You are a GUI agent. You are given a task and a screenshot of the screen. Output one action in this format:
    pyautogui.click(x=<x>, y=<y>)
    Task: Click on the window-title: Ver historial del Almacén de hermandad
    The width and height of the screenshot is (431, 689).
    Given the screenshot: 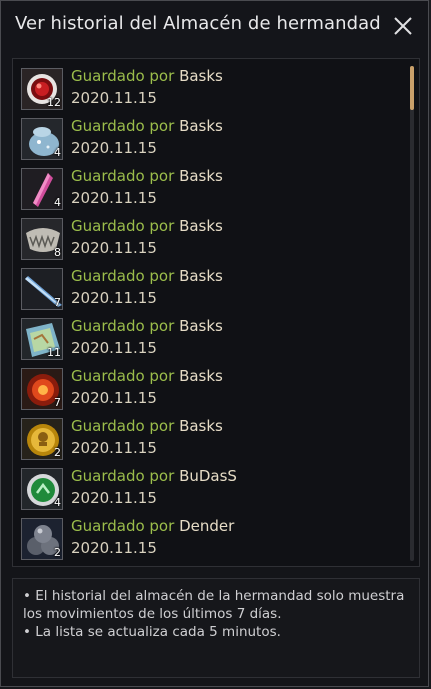 What is the action you would take?
    pyautogui.click(x=198, y=23)
    